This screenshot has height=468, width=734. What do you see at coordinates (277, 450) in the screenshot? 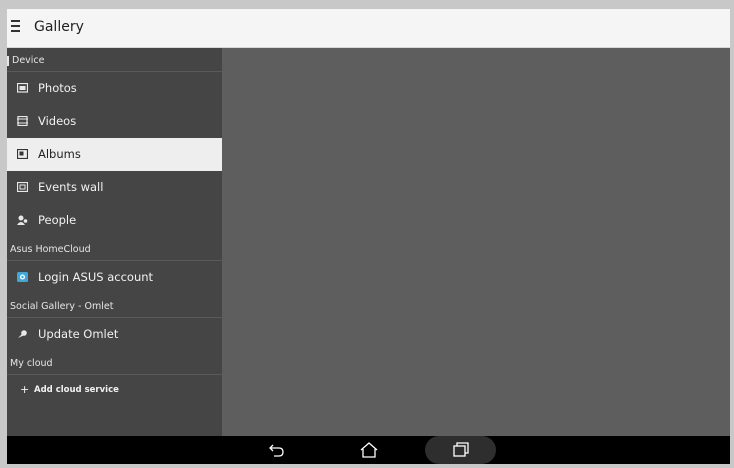
I see `back-icon` at bounding box center [277, 450].